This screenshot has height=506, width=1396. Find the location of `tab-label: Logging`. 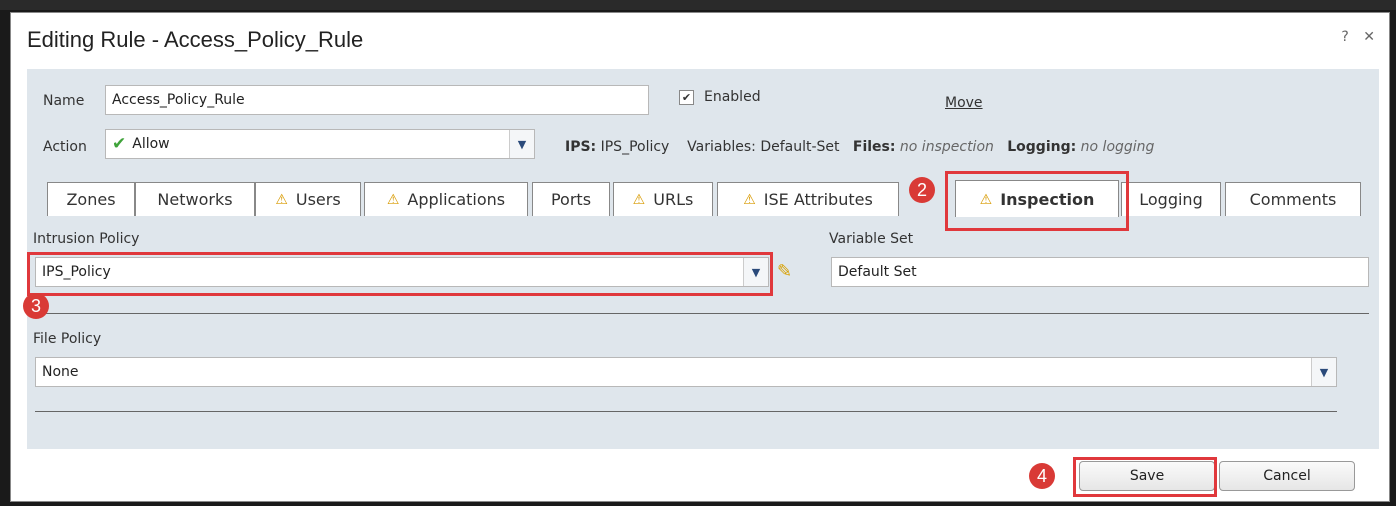

tab-label: Logging is located at coordinates (1171, 199).